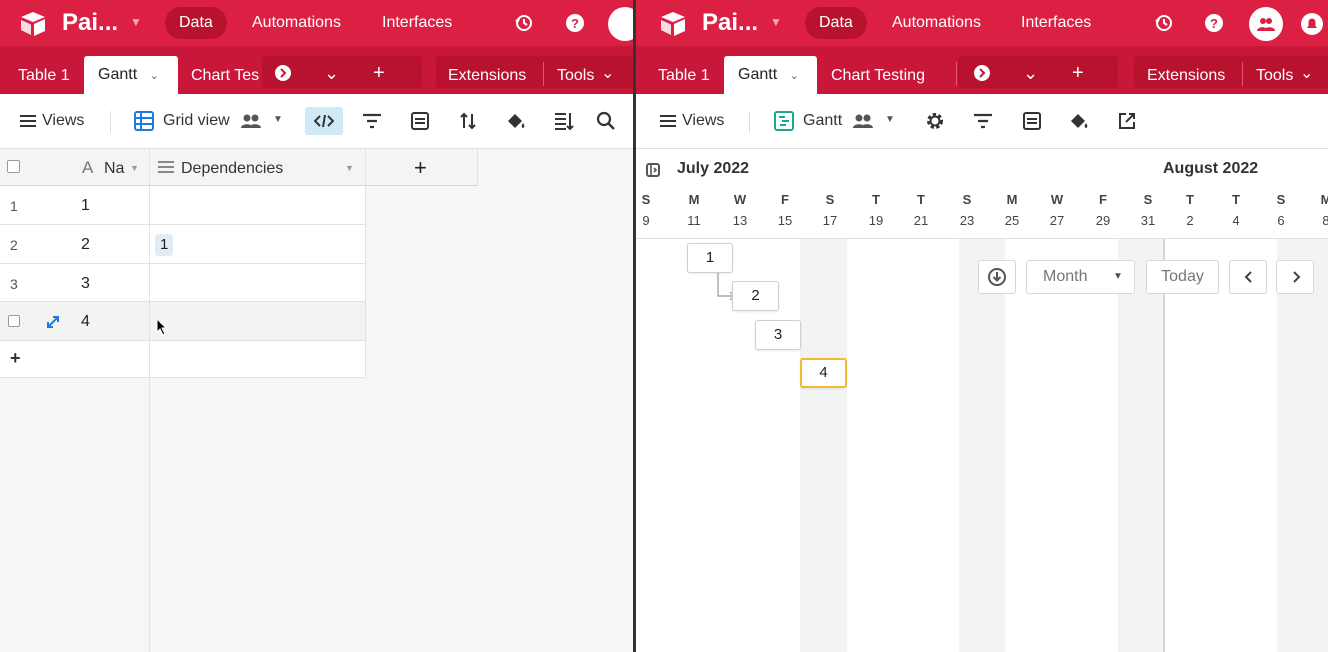 The width and height of the screenshot is (1328, 652). I want to click on pane-divider, so click(634, 326).